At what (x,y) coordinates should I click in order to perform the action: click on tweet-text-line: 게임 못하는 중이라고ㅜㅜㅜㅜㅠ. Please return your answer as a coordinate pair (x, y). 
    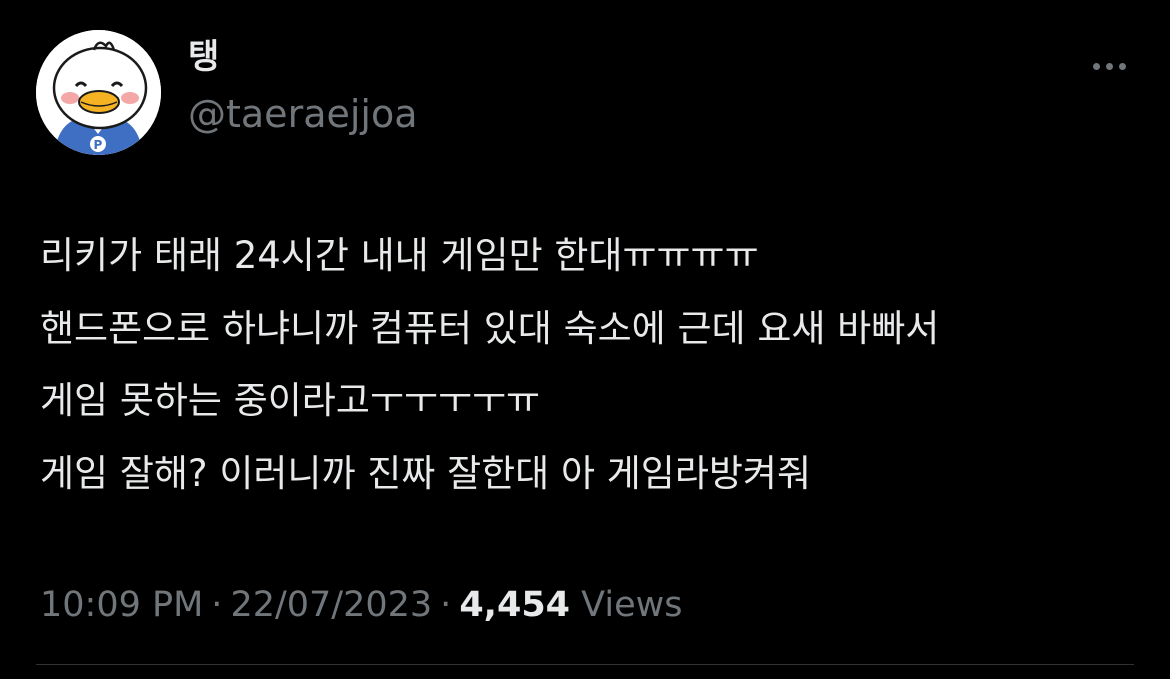
    Looking at the image, I should click on (290, 400).